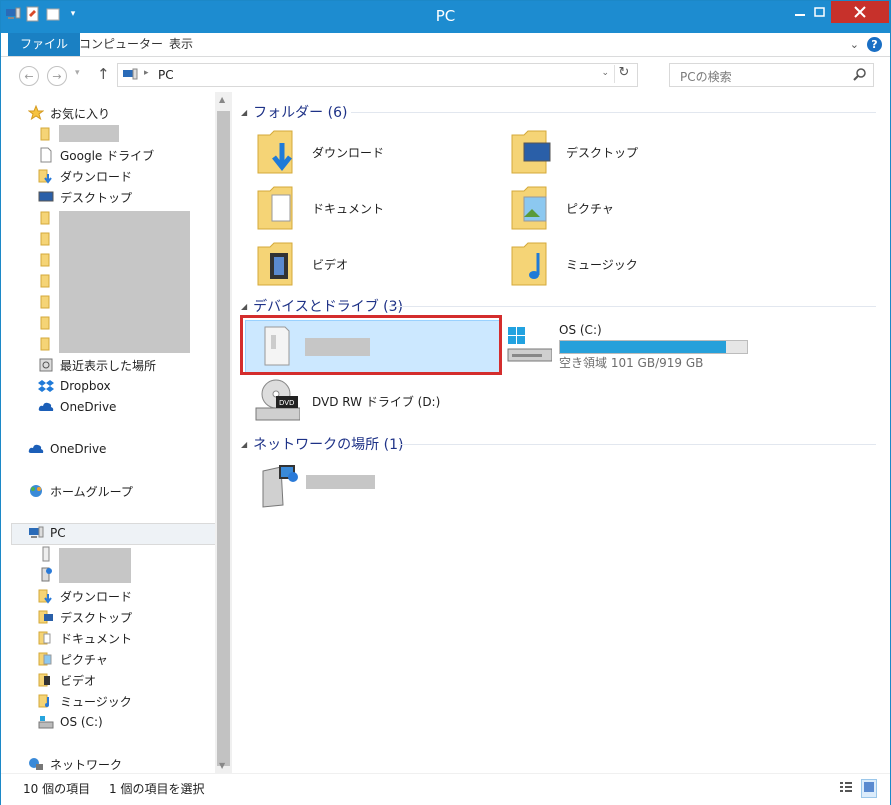  What do you see at coordinates (222, 765) in the screenshot?
I see `scroll-down-icon: ▼` at bounding box center [222, 765].